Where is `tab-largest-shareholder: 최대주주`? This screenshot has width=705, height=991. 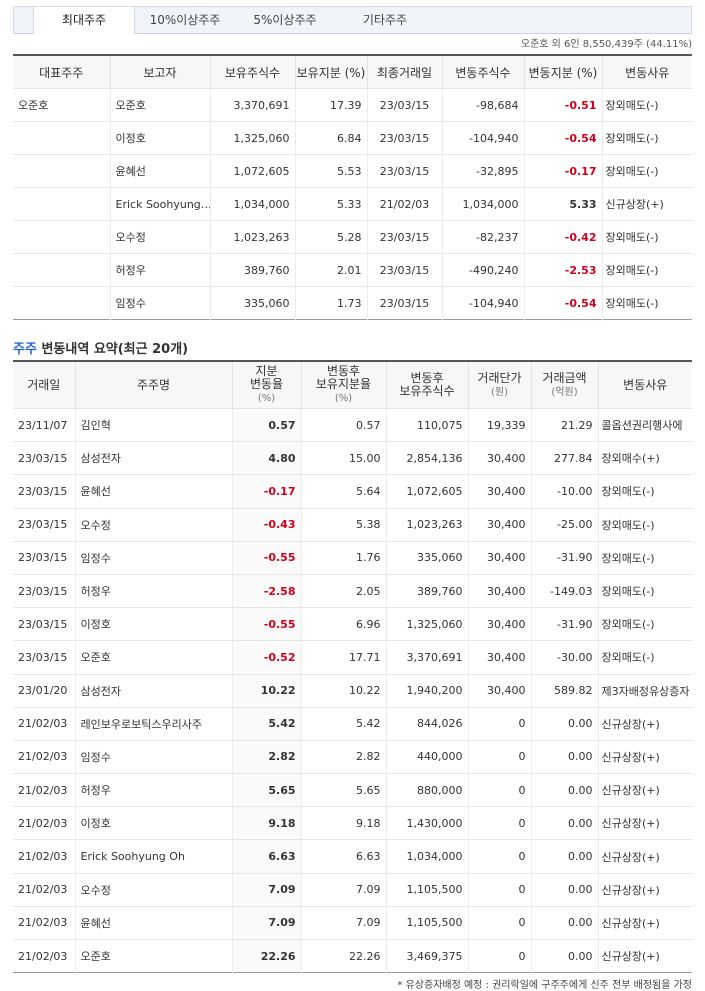 tab-largest-shareholder: 최대주주 is located at coordinates (84, 20).